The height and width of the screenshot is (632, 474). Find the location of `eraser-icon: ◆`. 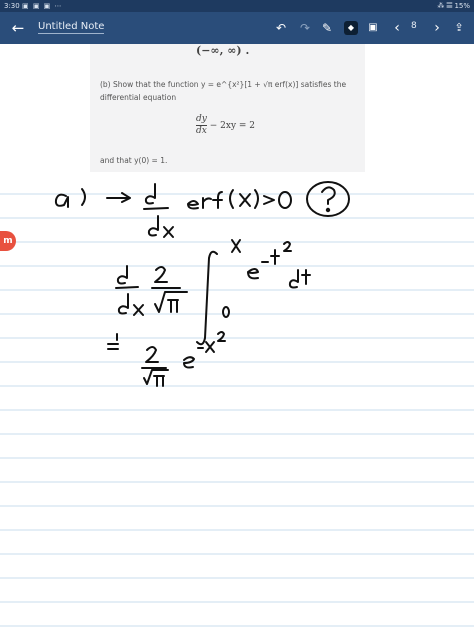

eraser-icon: ◆ is located at coordinates (351, 28).